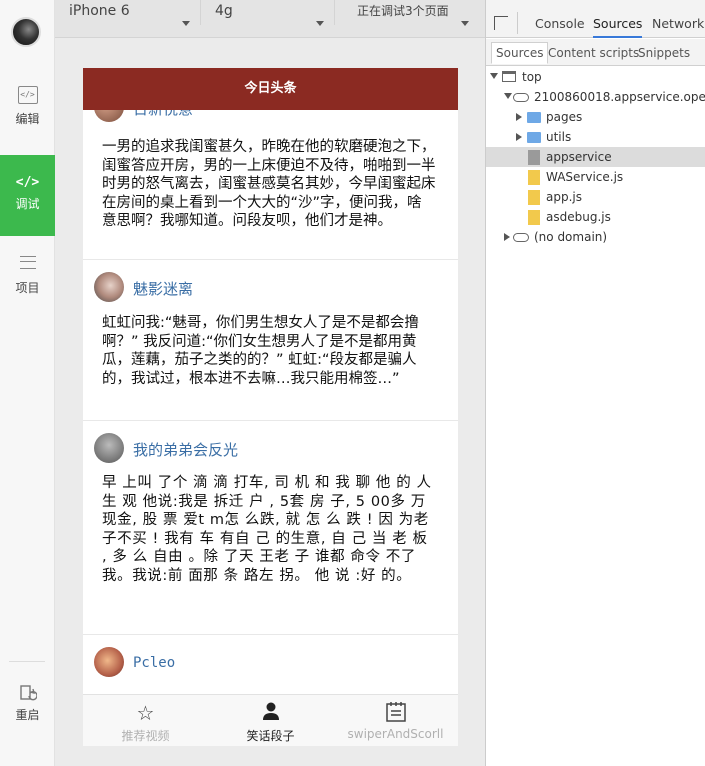 The height and width of the screenshot is (766, 705). Describe the element at coordinates (403, 11) in the screenshot. I see `page-debug-select-value: 正在调试3个页面` at that location.